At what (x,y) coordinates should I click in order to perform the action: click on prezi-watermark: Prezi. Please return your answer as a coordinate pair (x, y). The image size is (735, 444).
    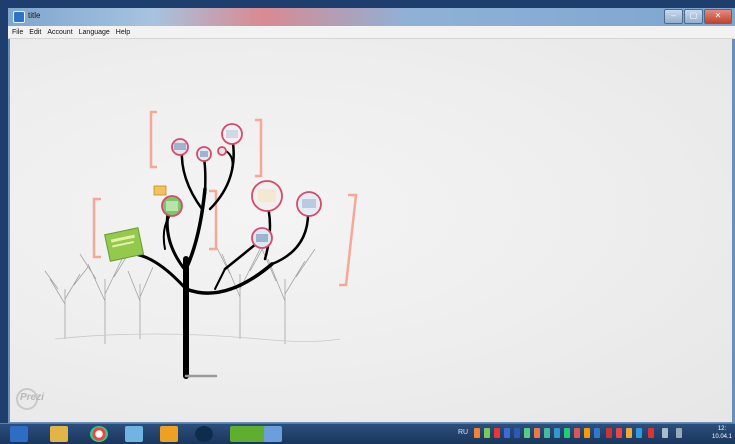
    Looking at the image, I should click on (32, 397).